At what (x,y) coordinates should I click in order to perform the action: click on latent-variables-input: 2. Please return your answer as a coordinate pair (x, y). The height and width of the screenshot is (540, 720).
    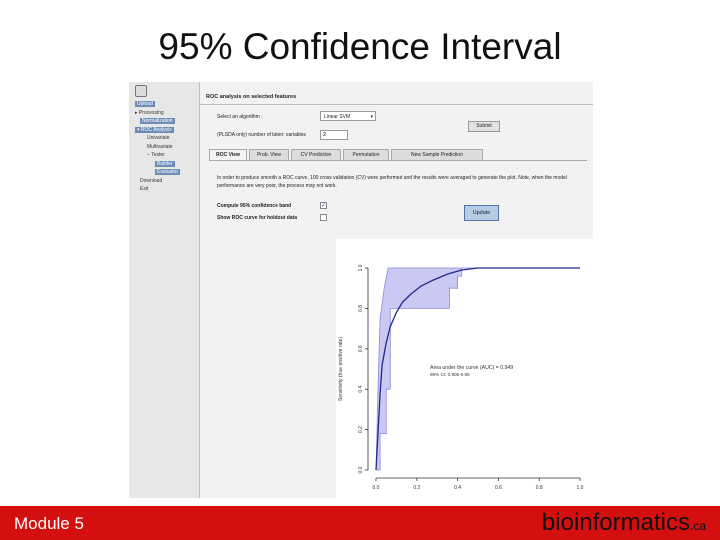
    Looking at the image, I should click on (334, 135).